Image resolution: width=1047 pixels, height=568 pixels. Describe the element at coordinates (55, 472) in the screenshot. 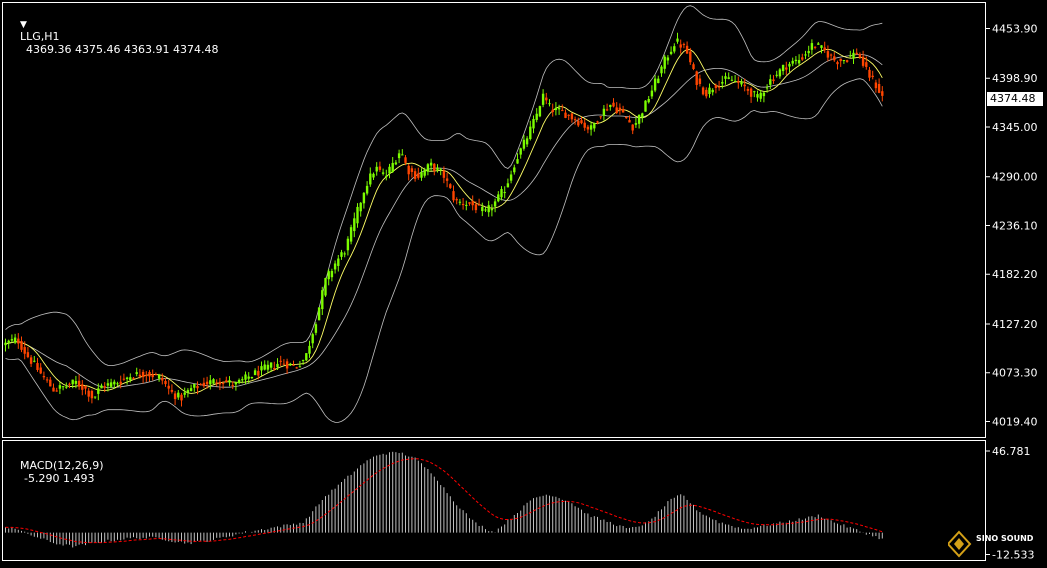

I see `macd-header: MACD(12,26,9) -5.290 1.493` at that location.